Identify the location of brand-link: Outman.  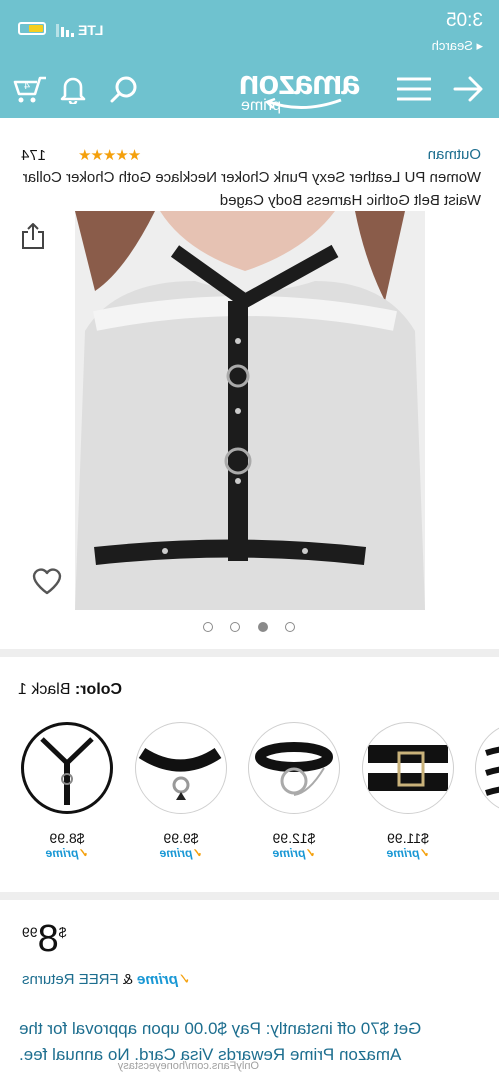
(454, 154).